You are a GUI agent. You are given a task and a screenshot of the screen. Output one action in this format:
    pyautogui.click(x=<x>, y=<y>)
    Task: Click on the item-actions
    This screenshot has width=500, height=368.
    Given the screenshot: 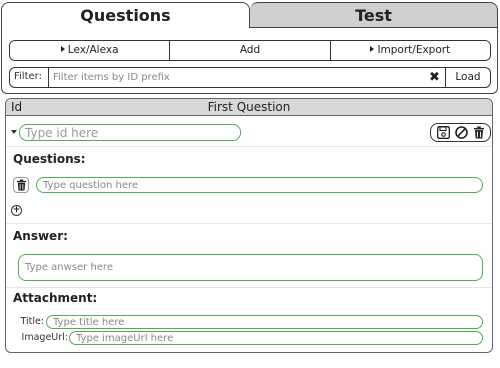 What is the action you would take?
    pyautogui.click(x=460, y=132)
    